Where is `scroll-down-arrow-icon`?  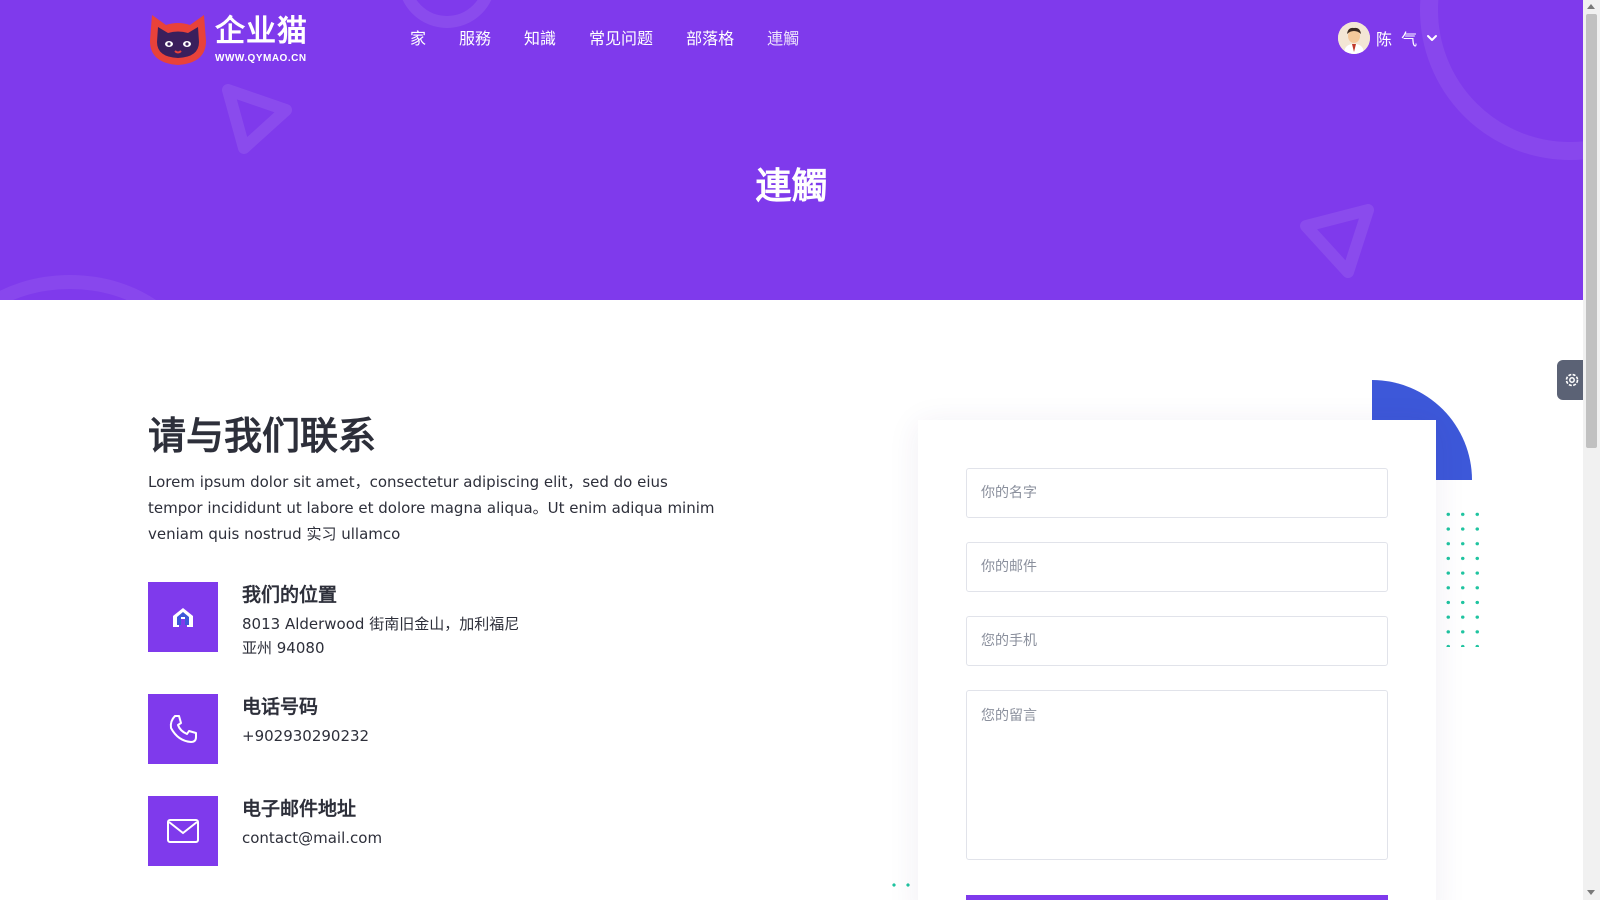 scroll-down-arrow-icon is located at coordinates (1591, 892).